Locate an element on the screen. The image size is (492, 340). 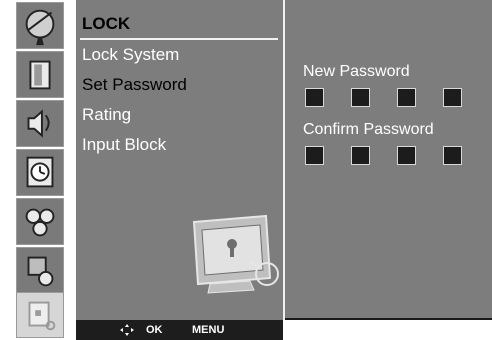
menu-item-set-password: Set Password is located at coordinates (134, 85).